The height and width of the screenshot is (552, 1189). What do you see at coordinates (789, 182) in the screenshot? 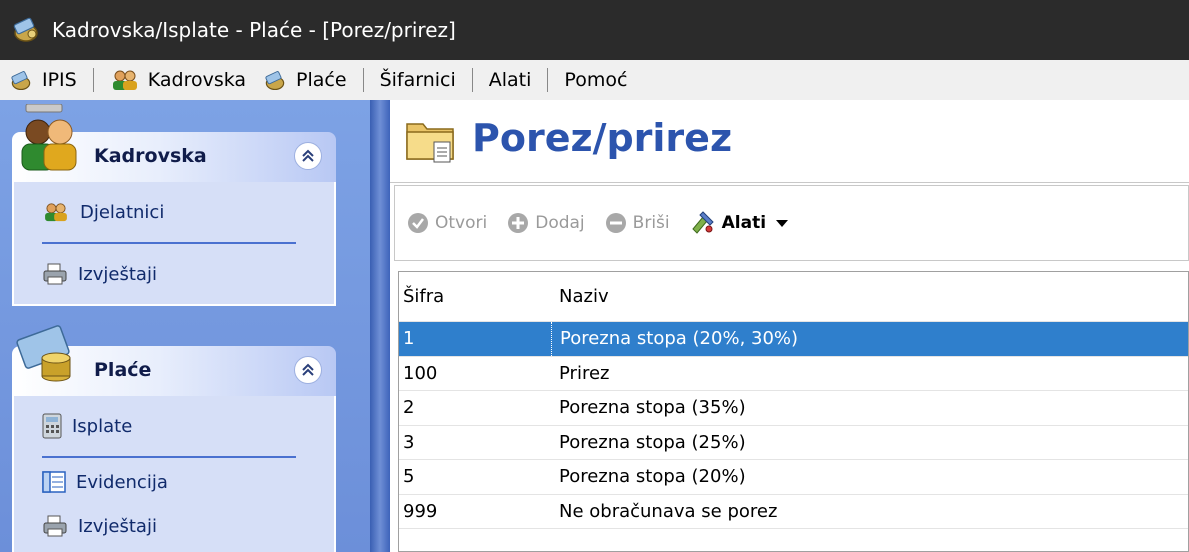
I see `header-divider` at bounding box center [789, 182].